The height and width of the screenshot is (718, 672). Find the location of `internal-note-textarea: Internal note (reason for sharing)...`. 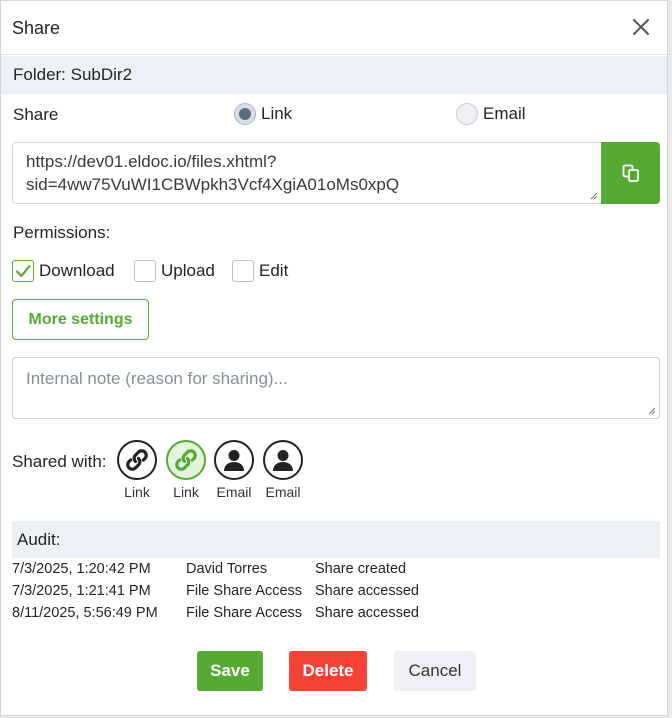

internal-note-textarea: Internal note (reason for sharing)... is located at coordinates (336, 388).